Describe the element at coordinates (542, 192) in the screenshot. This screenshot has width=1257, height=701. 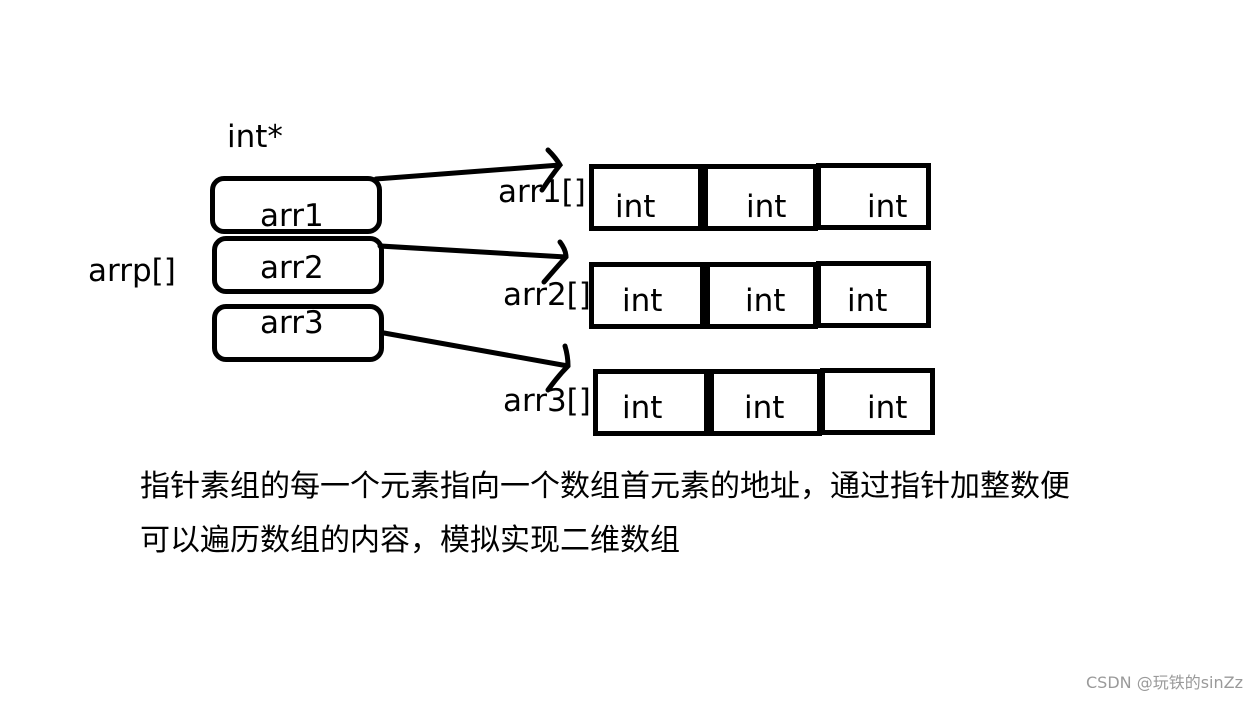
I see `row-label-arr1: arr1[]` at that location.